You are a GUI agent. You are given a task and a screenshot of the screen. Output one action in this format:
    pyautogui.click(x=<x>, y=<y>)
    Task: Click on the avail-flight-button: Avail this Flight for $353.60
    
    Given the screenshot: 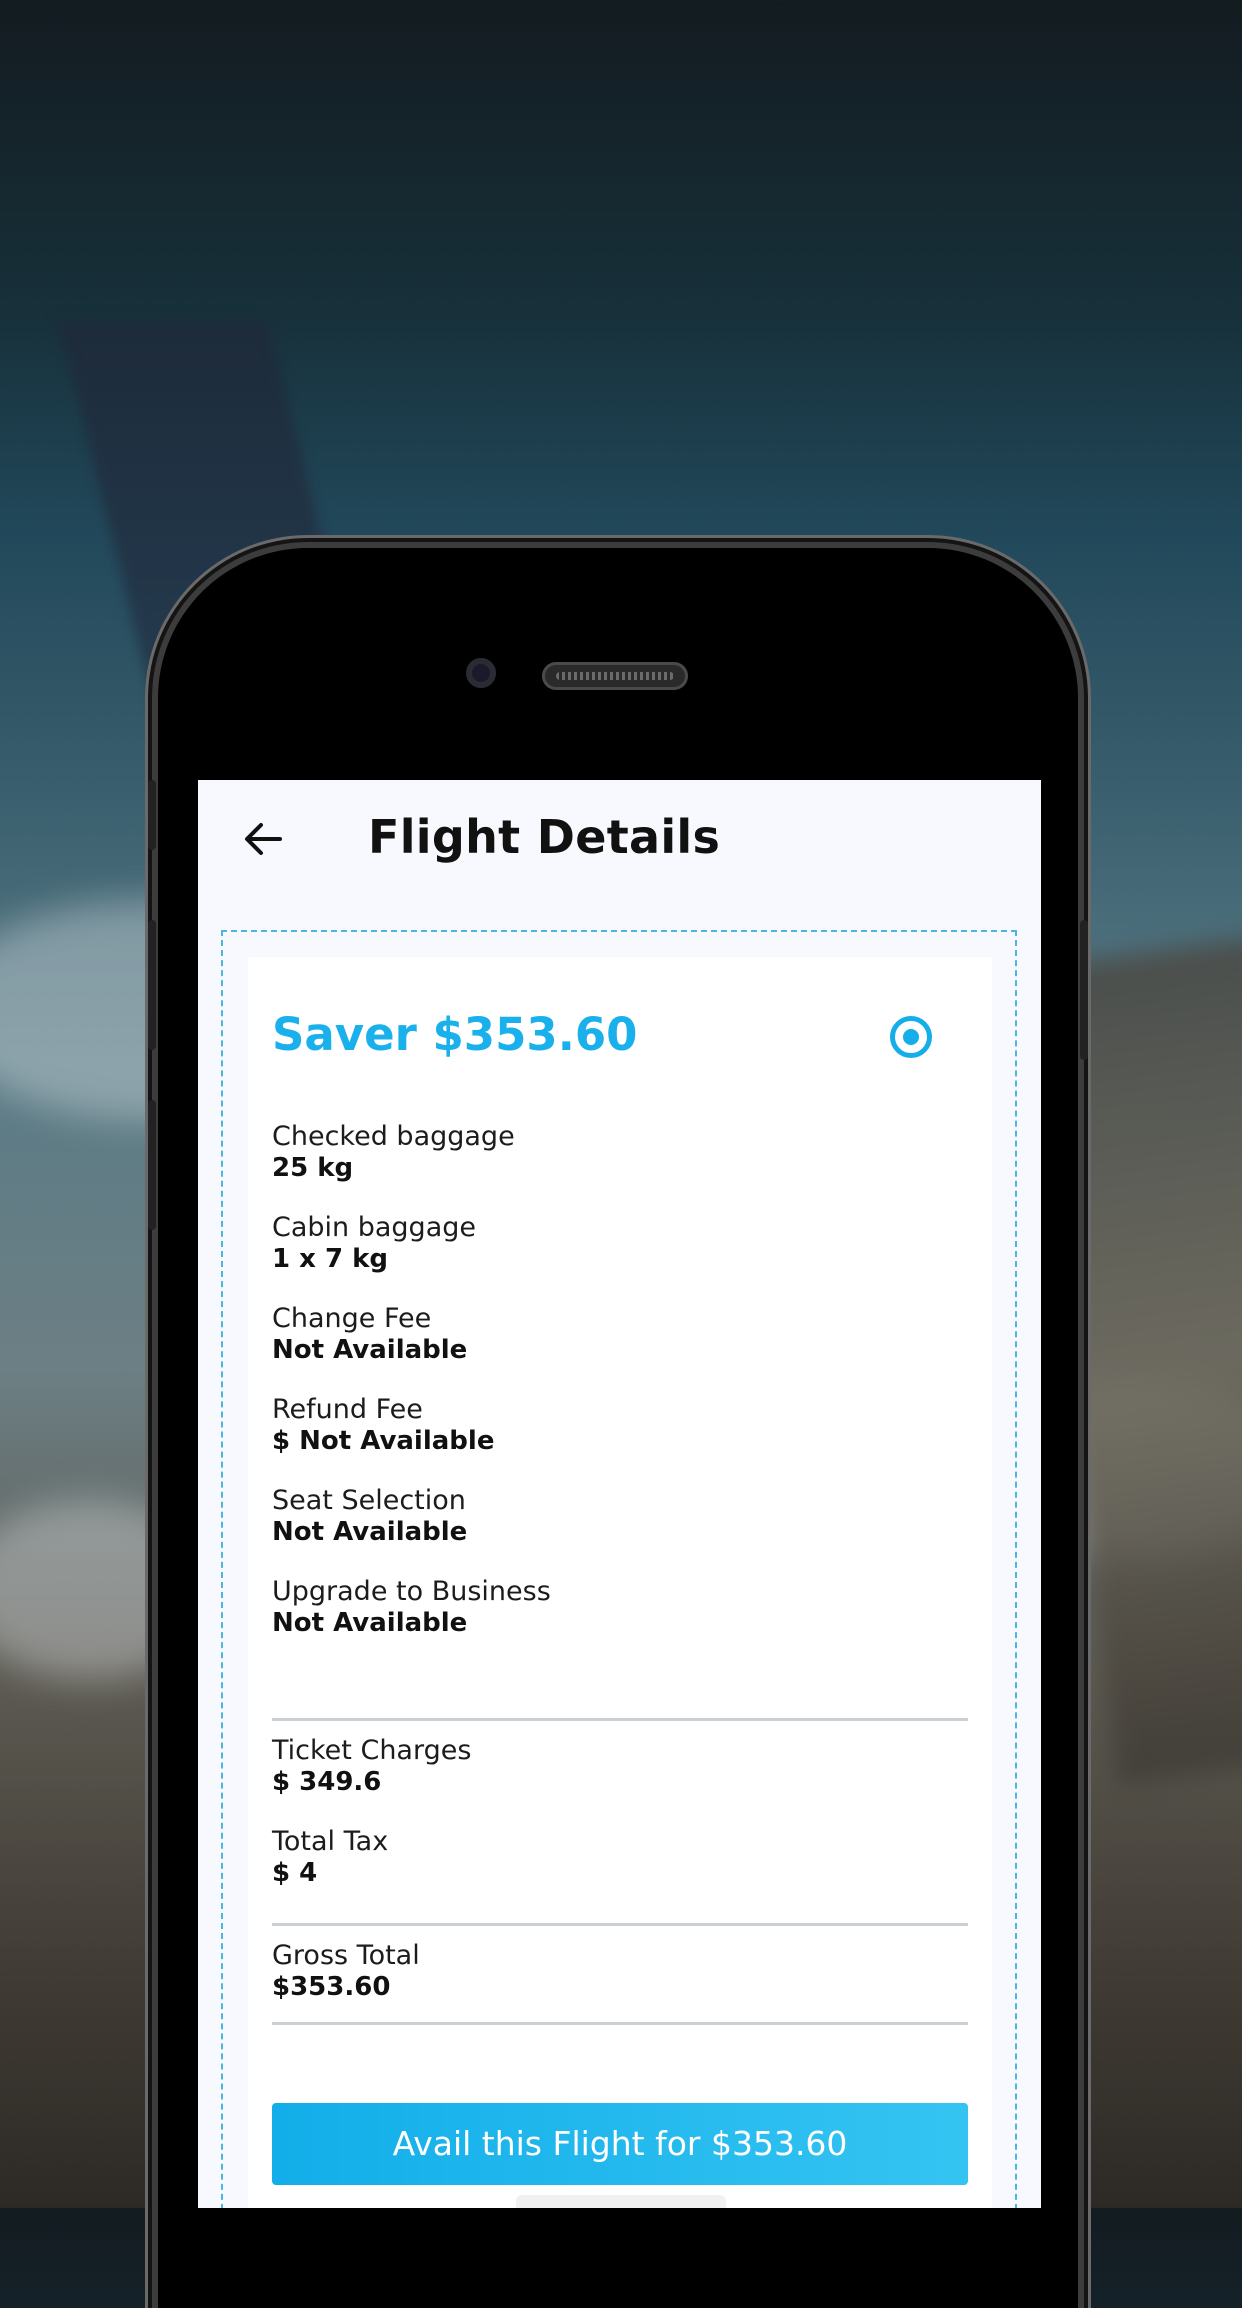 What is the action you would take?
    pyautogui.click(x=620, y=2144)
    